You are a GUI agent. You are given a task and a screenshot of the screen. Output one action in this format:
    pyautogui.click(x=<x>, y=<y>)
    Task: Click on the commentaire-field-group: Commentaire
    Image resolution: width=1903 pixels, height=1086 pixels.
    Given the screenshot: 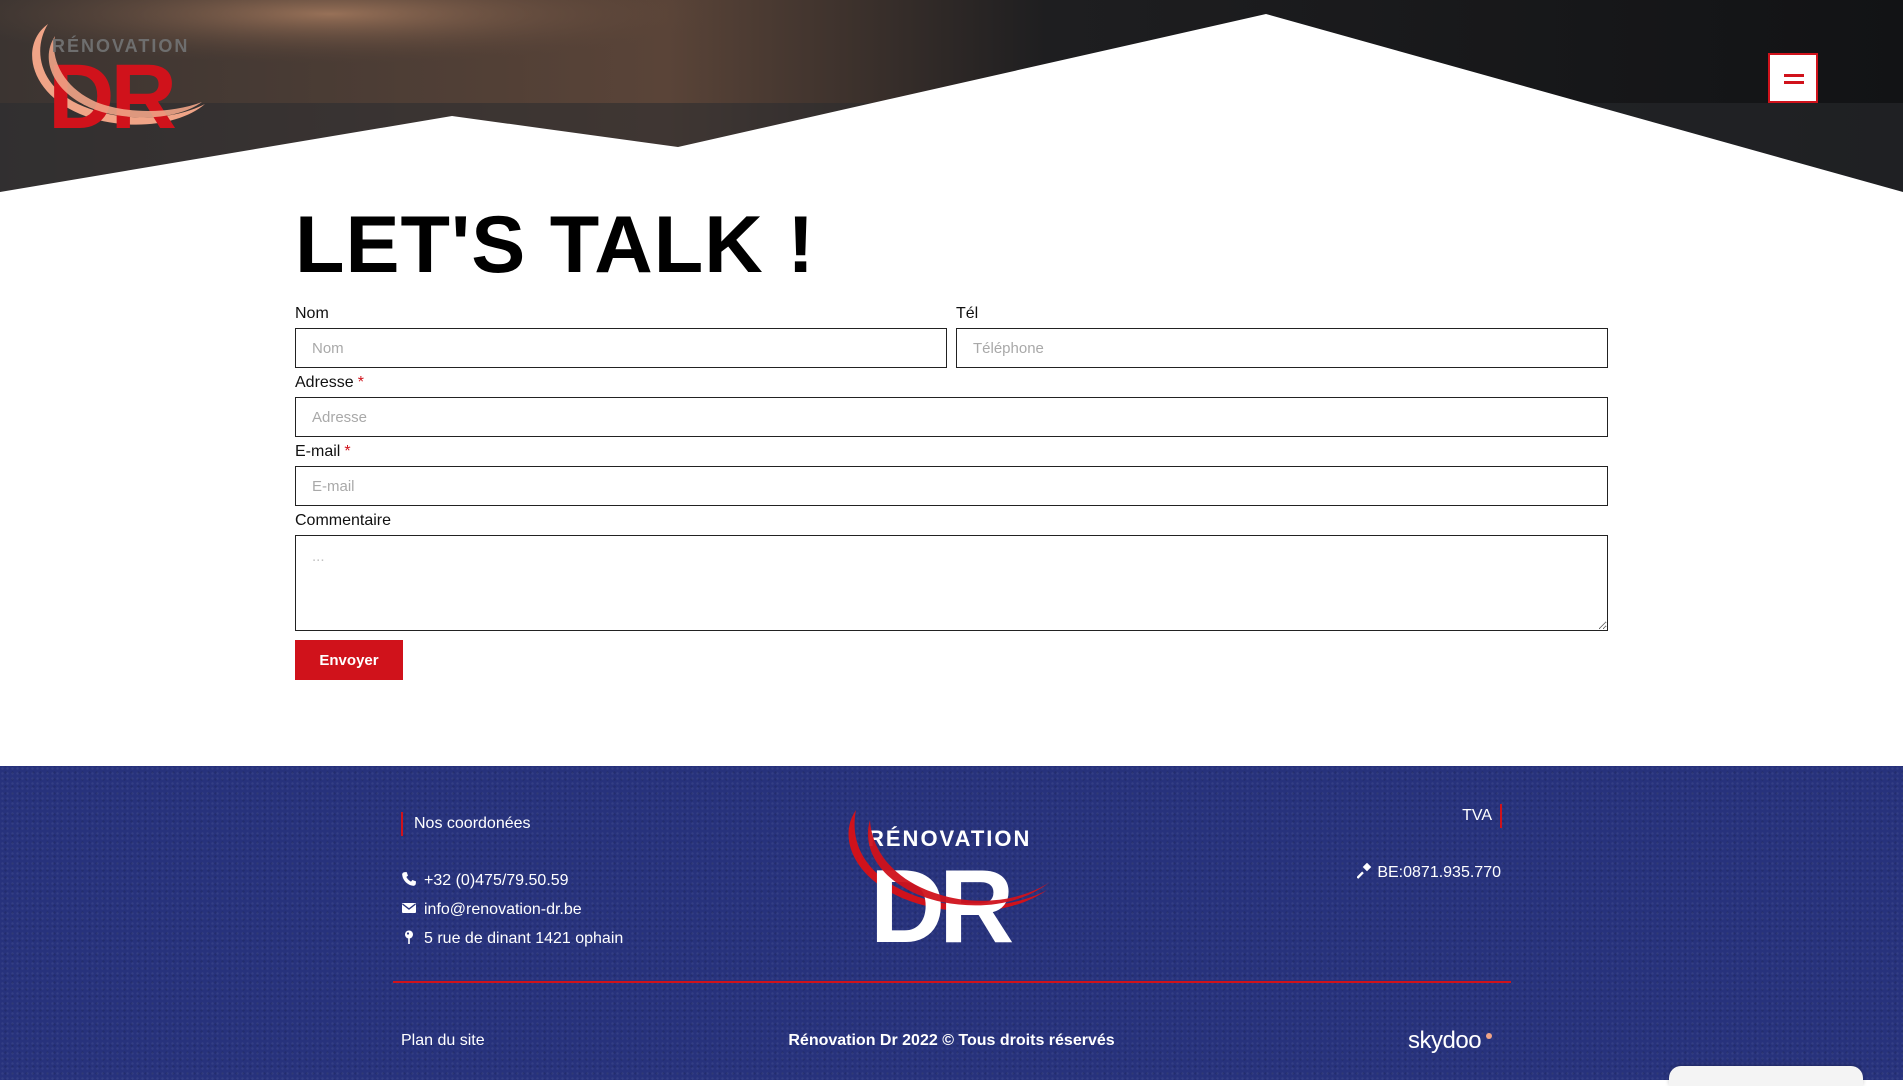 What is the action you would take?
    pyautogui.click(x=951, y=571)
    